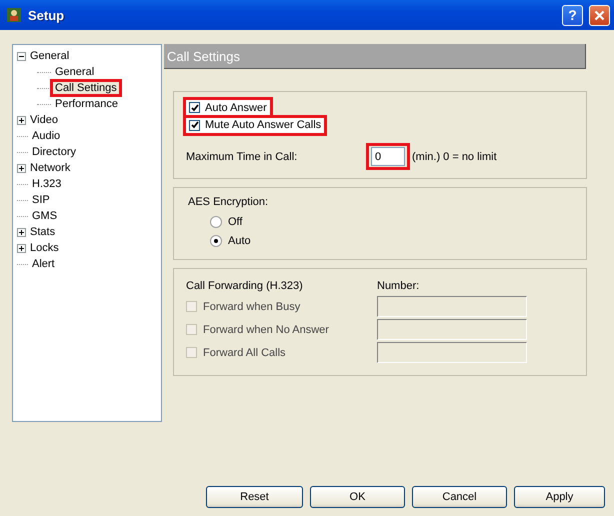  What do you see at coordinates (572, 15) in the screenshot?
I see `help-button: ?` at bounding box center [572, 15].